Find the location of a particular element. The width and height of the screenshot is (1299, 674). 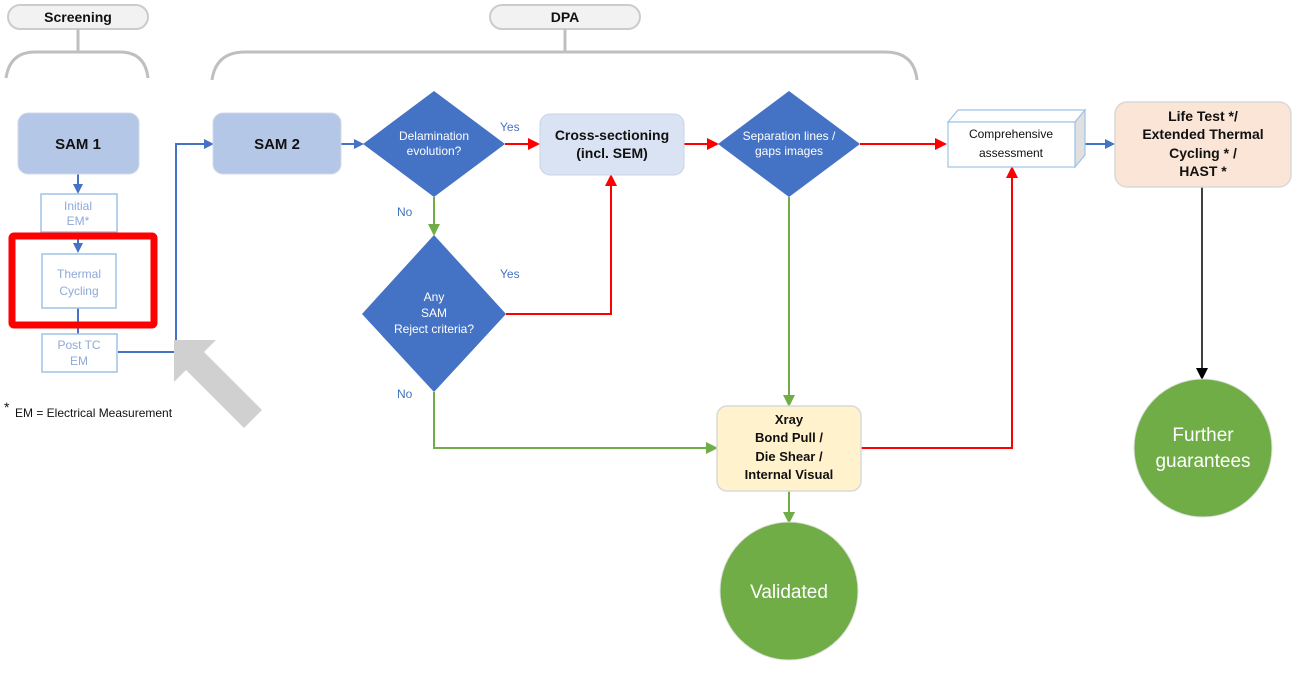

sam1-label: SAM 1 is located at coordinates (78, 144).